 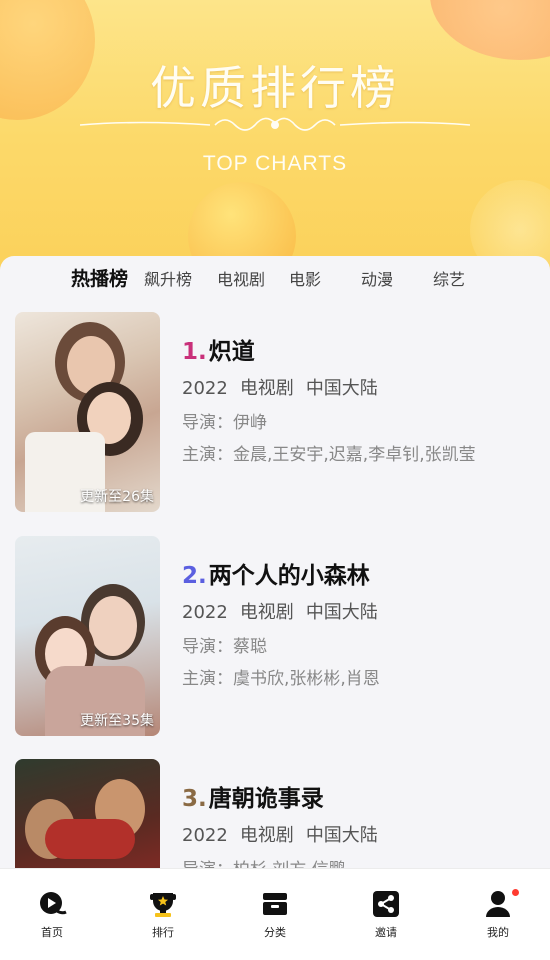 What do you see at coordinates (194, 352) in the screenshot?
I see `rank-number: 1.` at bounding box center [194, 352].